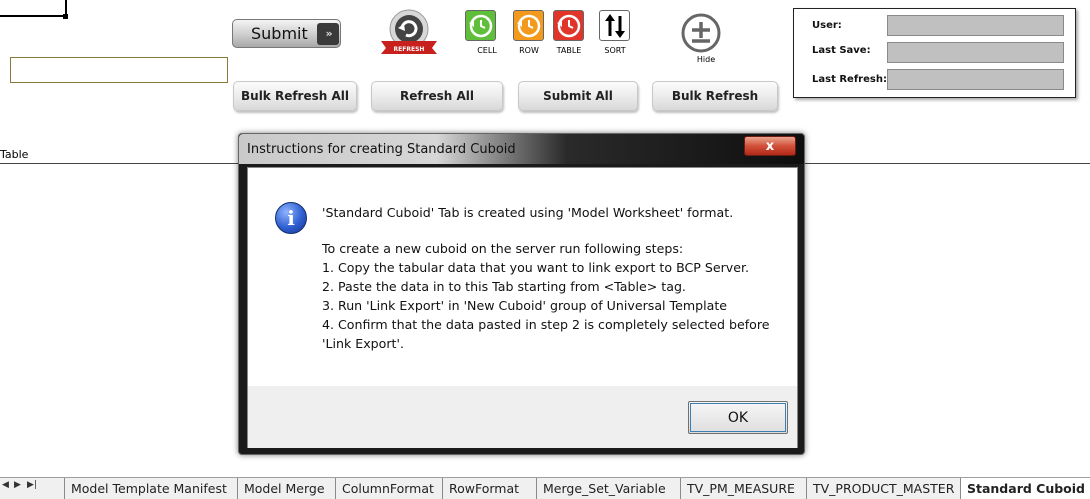  What do you see at coordinates (487, 50) in the screenshot?
I see `cell-label: CELL` at bounding box center [487, 50].